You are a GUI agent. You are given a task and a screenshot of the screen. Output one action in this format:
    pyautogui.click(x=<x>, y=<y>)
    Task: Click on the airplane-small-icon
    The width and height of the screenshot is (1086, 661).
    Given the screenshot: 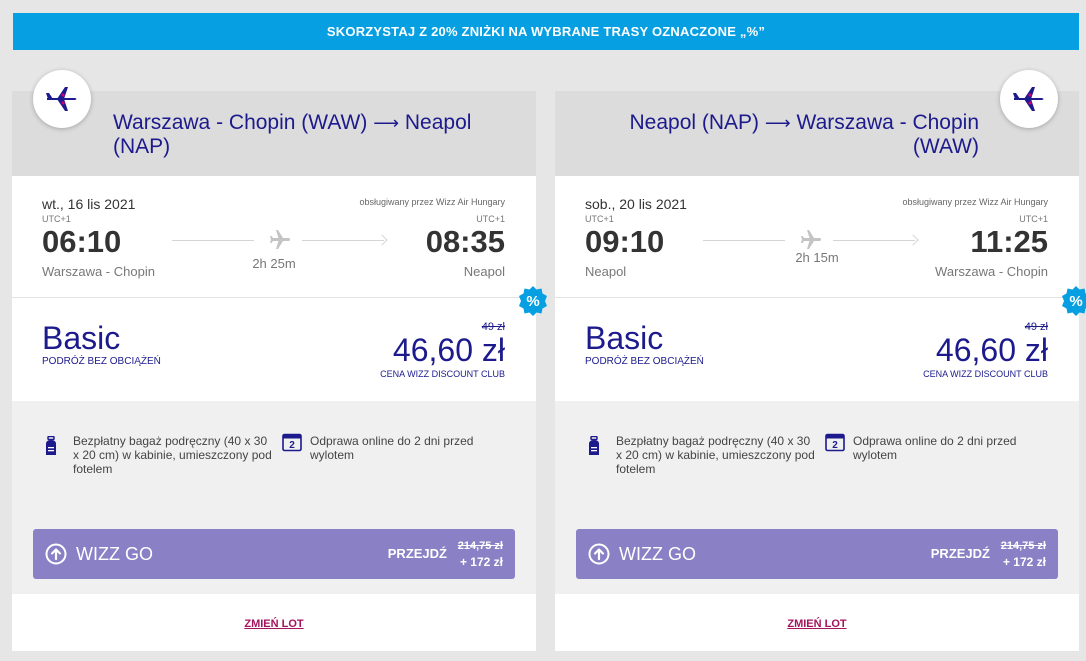 What is the action you would take?
    pyautogui.click(x=280, y=242)
    